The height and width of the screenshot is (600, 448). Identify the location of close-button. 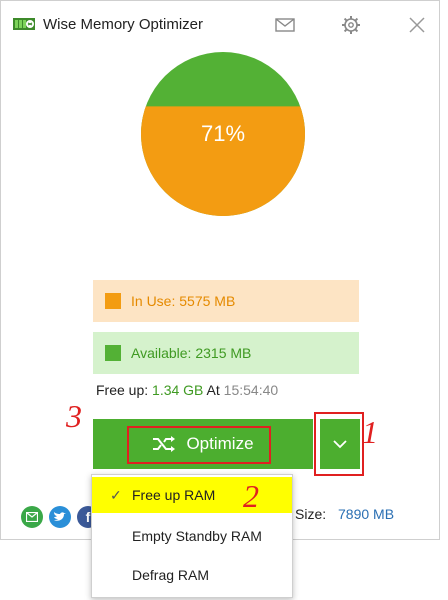
(417, 25).